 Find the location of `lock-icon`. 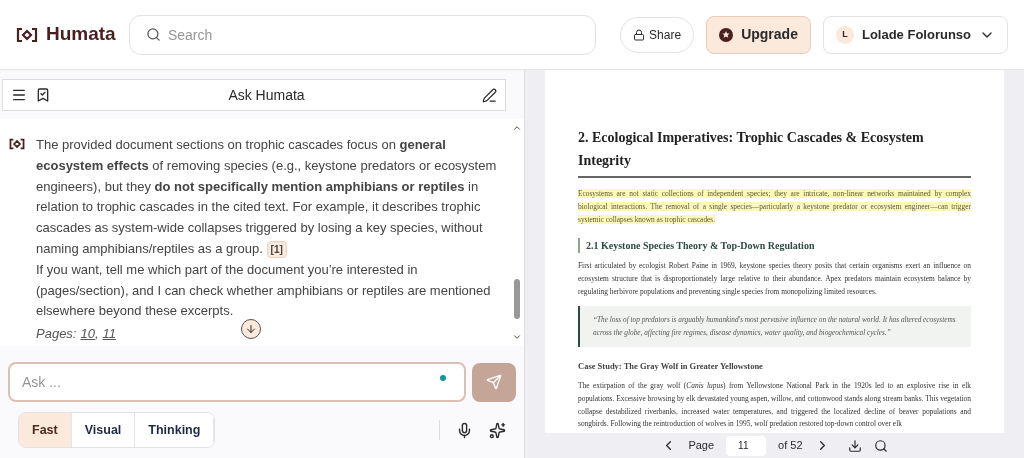

lock-icon is located at coordinates (639, 34).